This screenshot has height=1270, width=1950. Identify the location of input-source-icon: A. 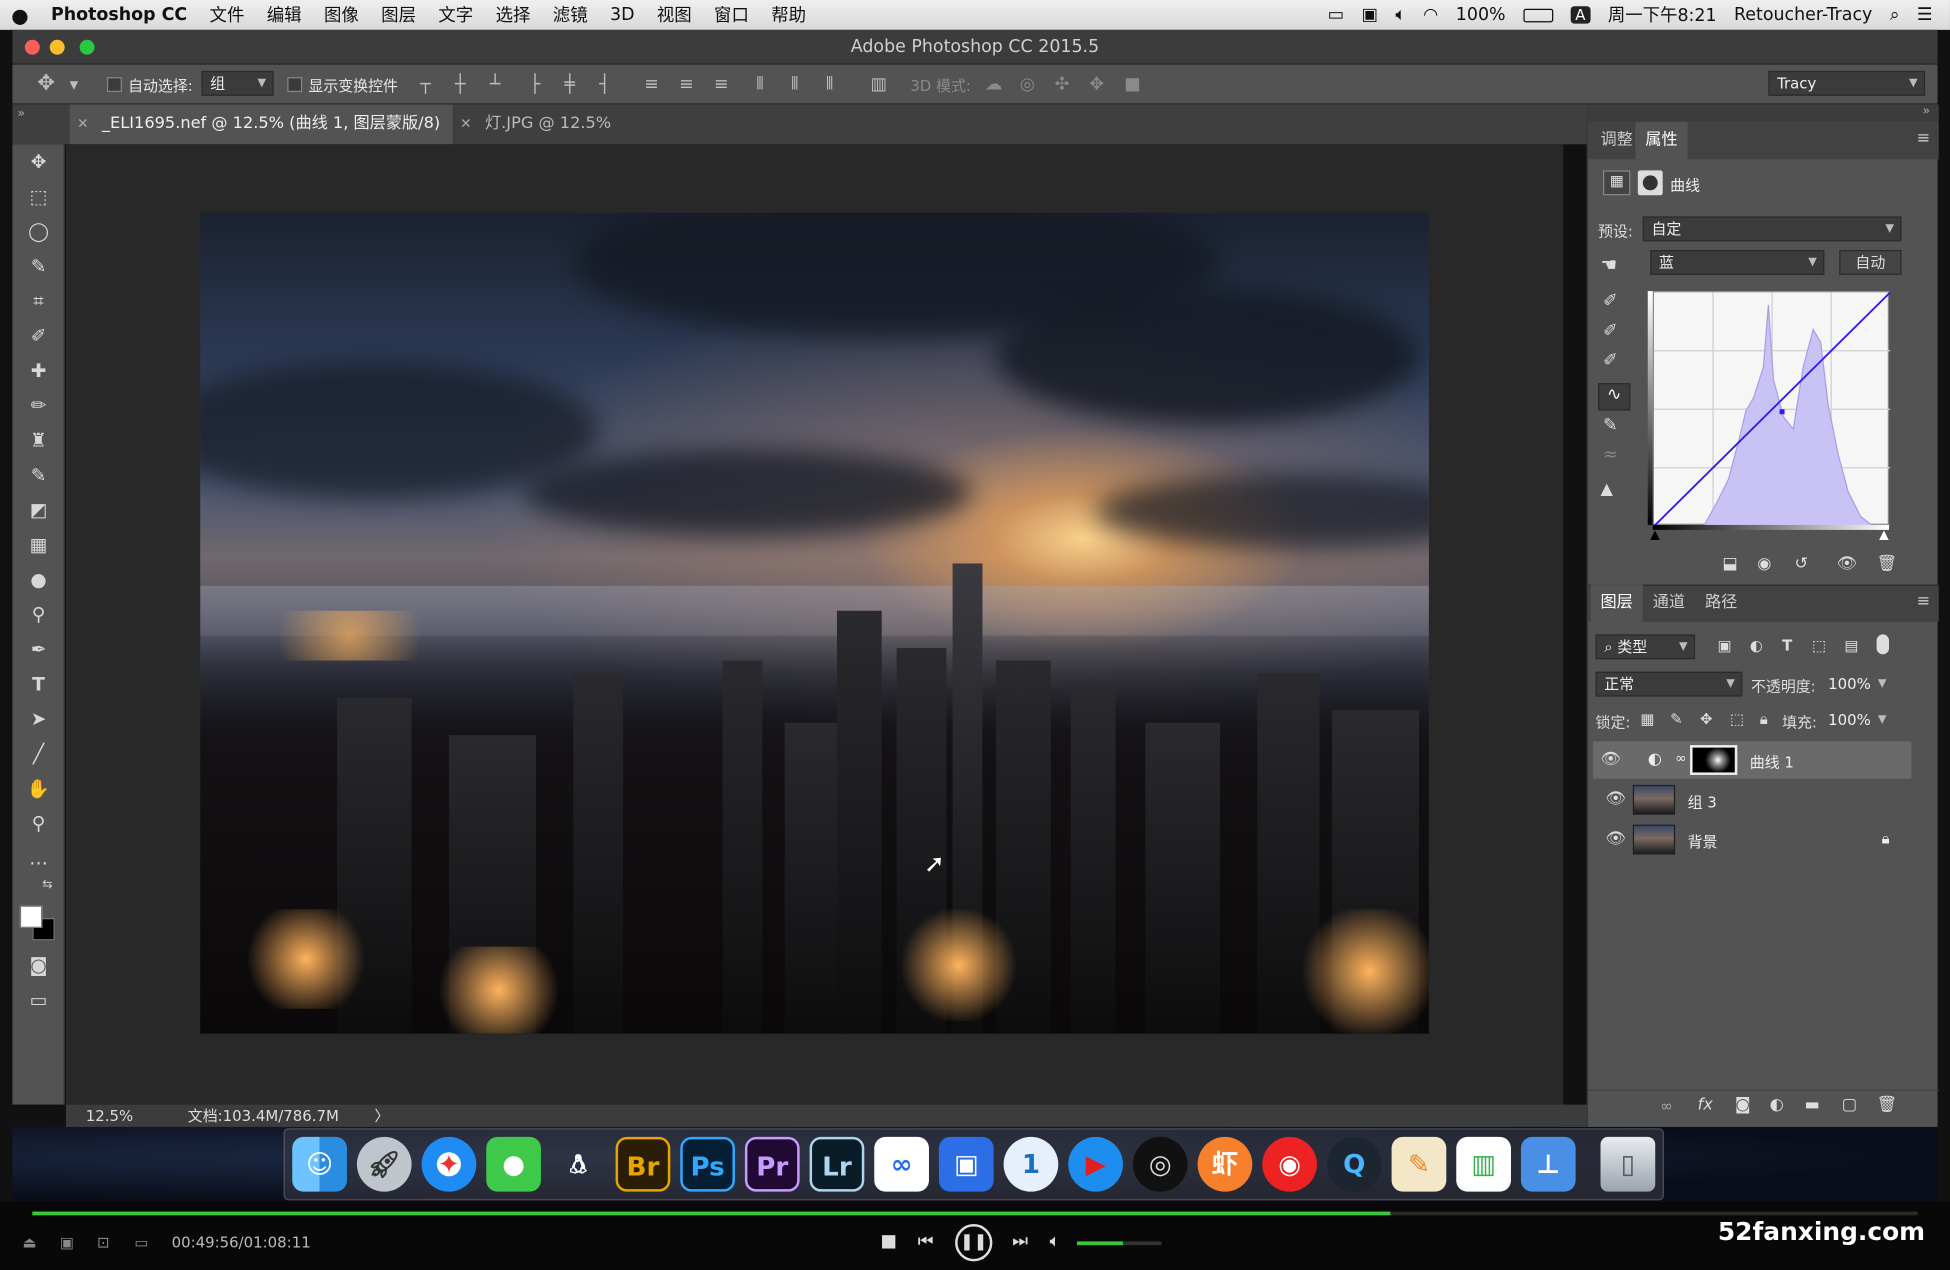
(1580, 15).